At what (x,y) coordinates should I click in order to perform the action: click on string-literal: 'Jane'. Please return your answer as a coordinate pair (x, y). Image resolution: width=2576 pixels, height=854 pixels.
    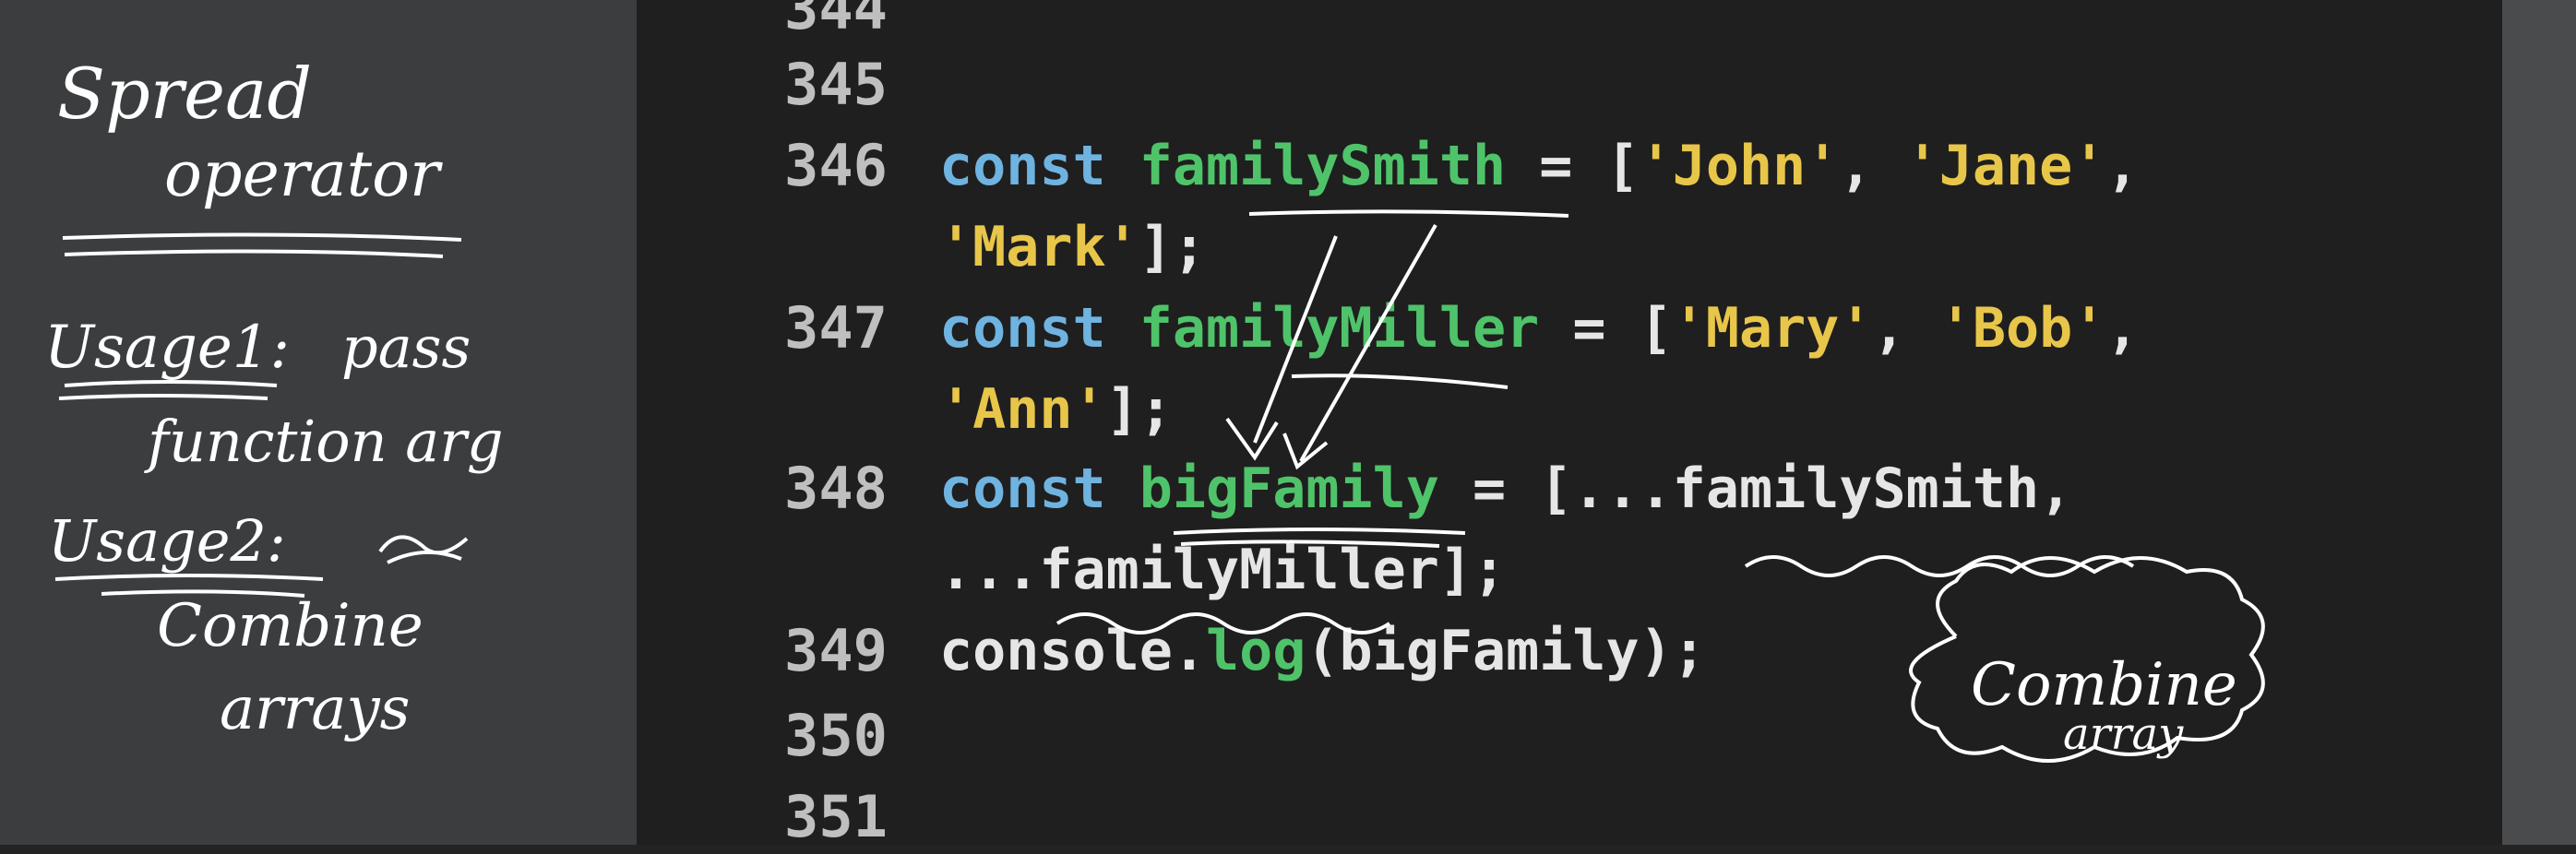
    Looking at the image, I should click on (2006, 166).